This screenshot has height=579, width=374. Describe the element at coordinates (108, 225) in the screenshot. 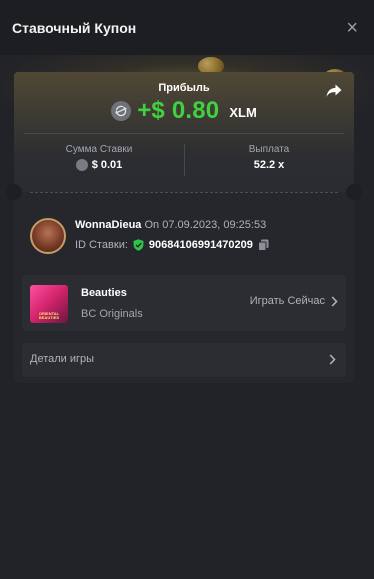

I see `username: WonnaDieua` at that location.